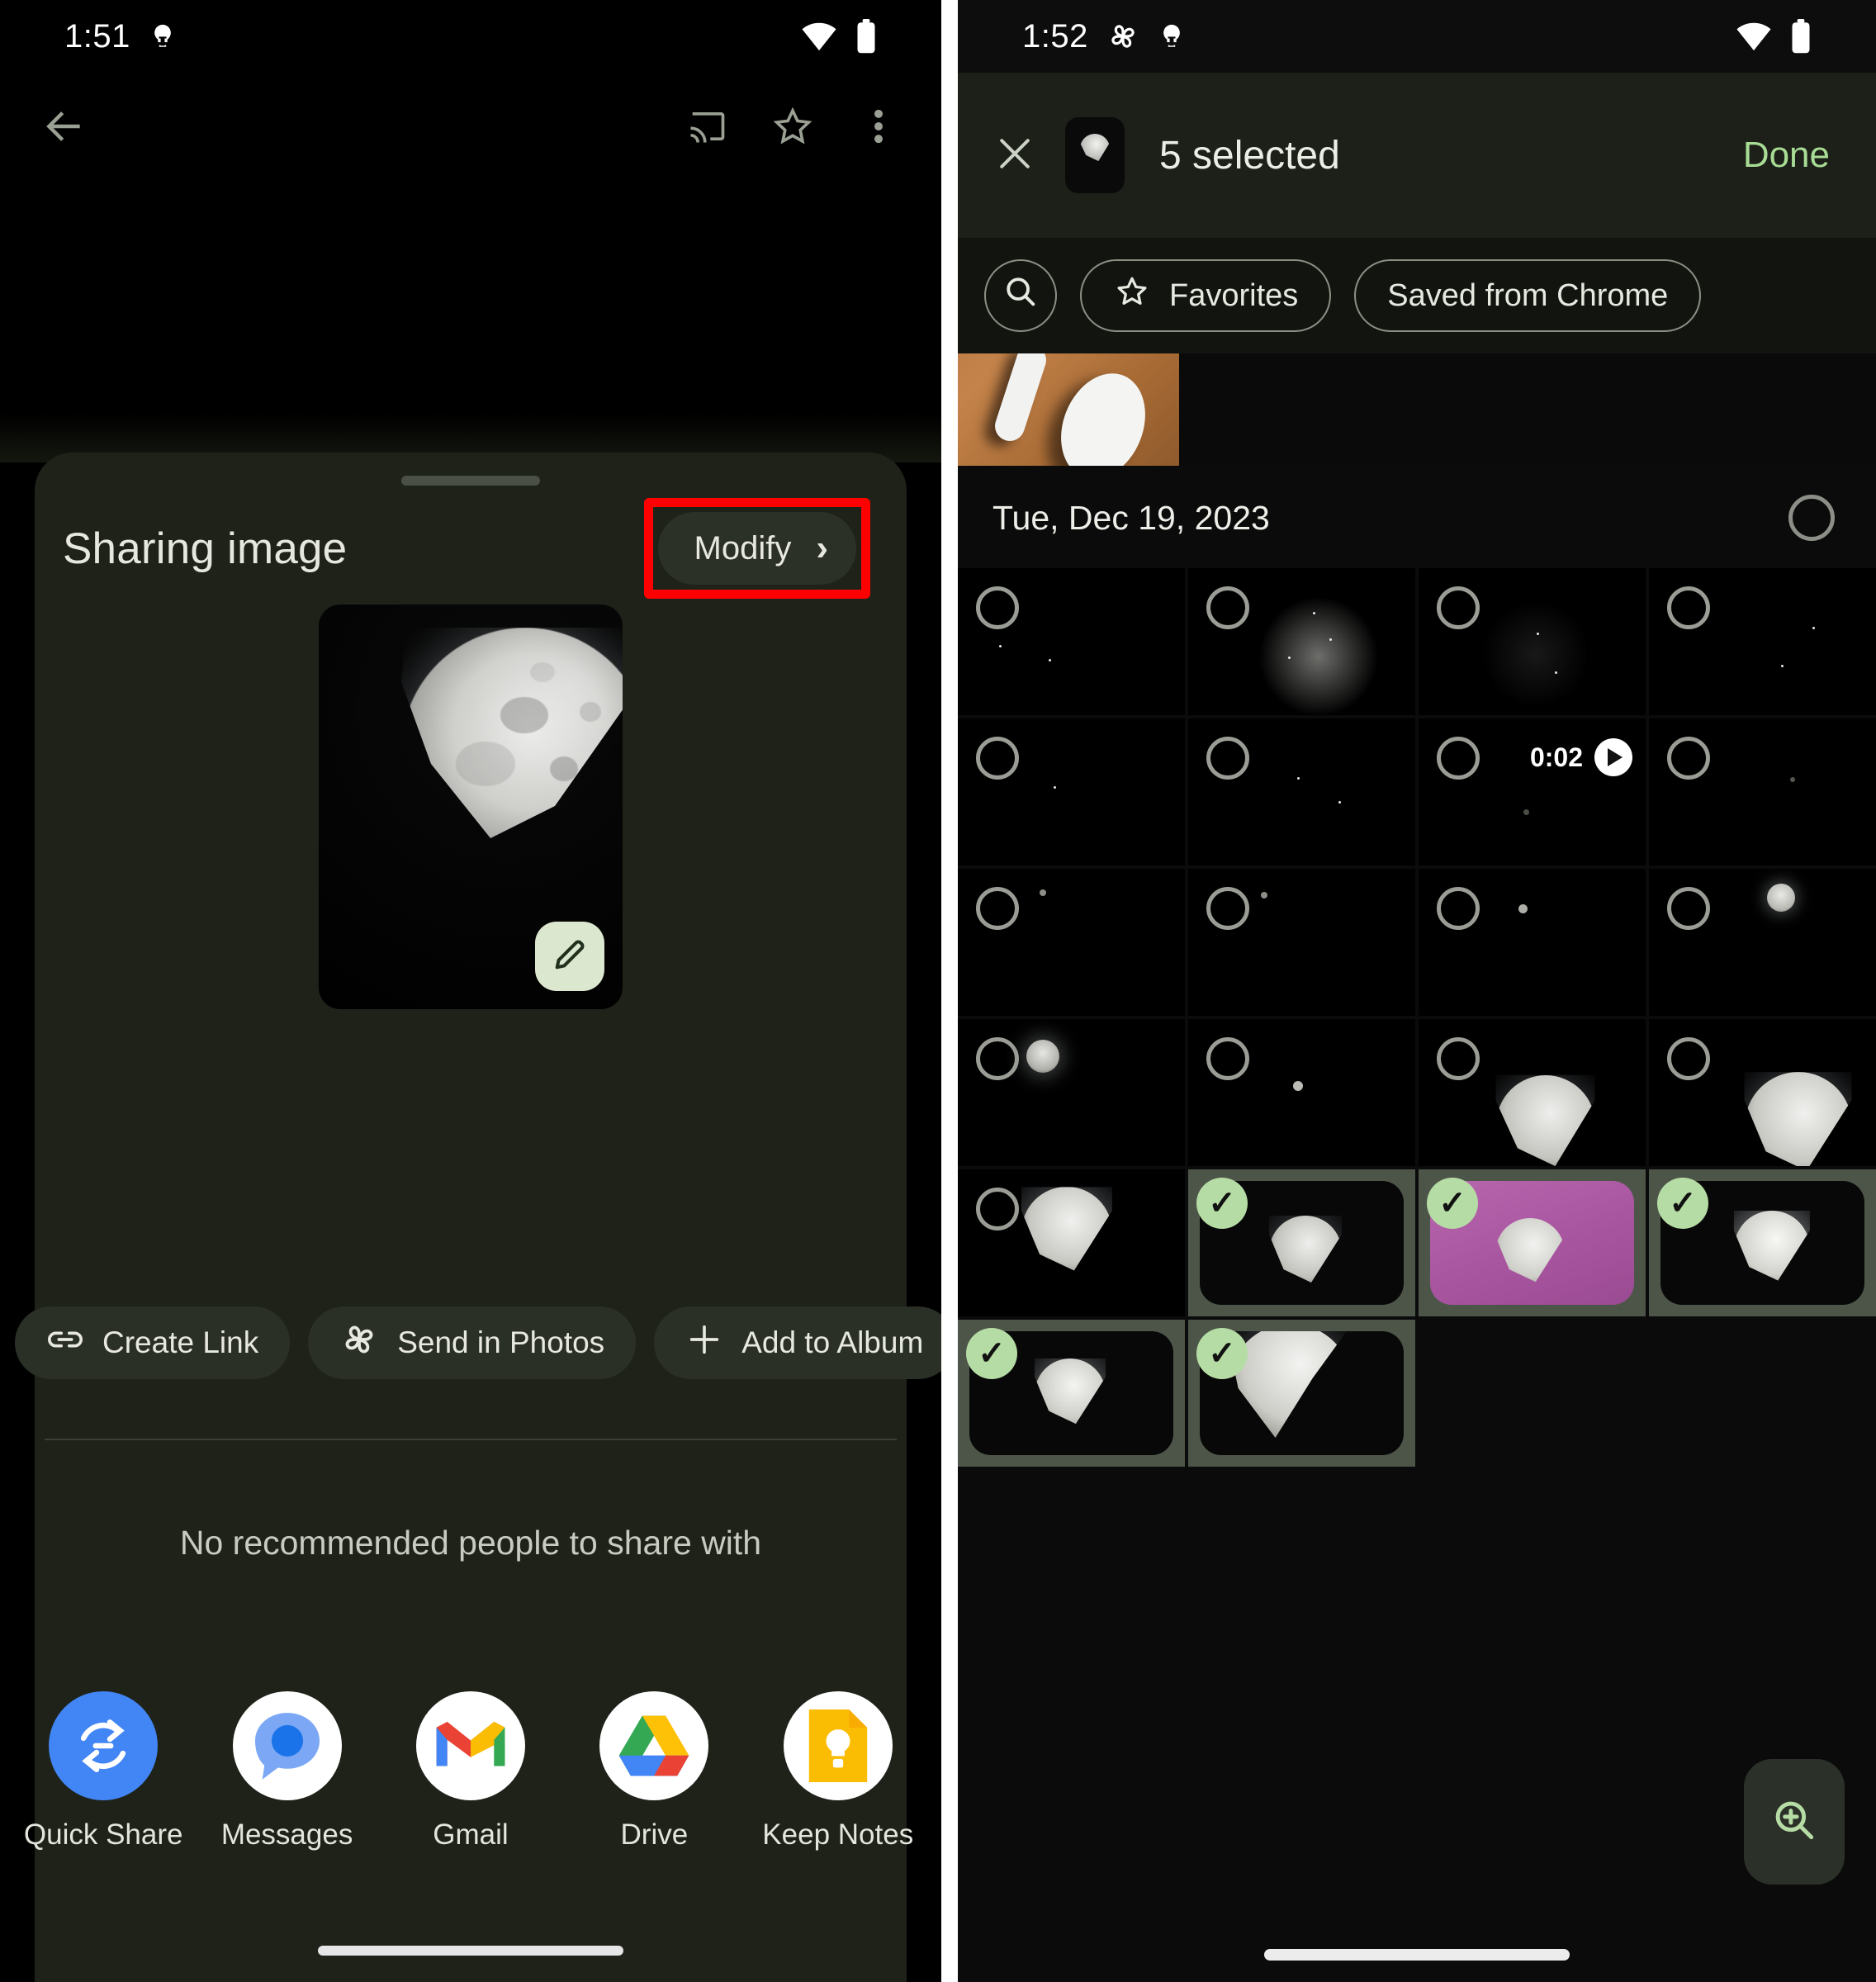 Image resolution: width=1876 pixels, height=1982 pixels. Describe the element at coordinates (470, 126) in the screenshot. I see `top-app-bar` at that location.